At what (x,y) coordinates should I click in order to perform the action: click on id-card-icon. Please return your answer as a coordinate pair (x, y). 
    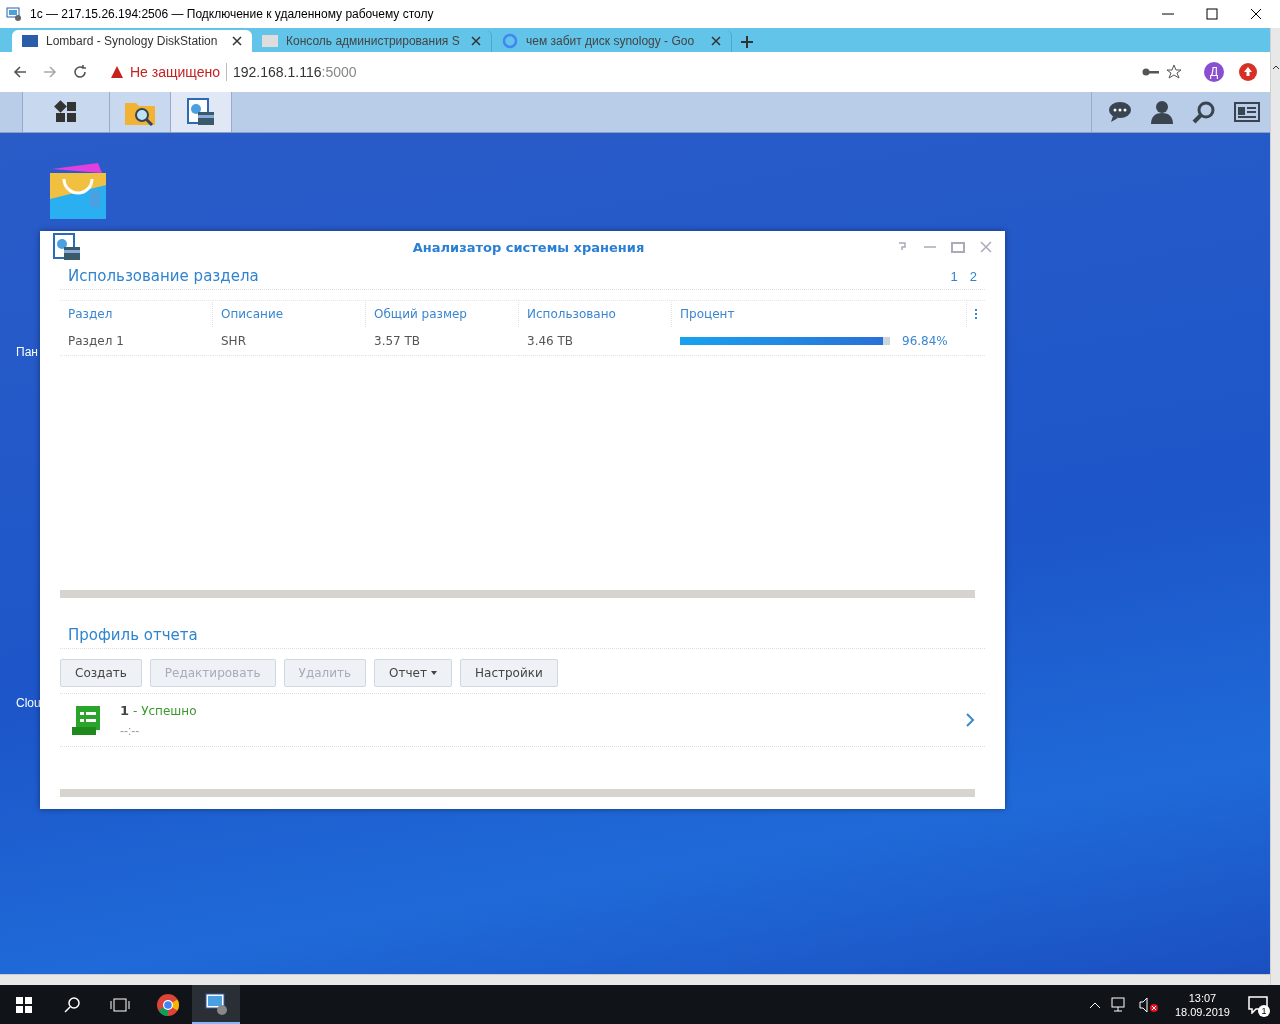
    Looking at the image, I should click on (1247, 112).